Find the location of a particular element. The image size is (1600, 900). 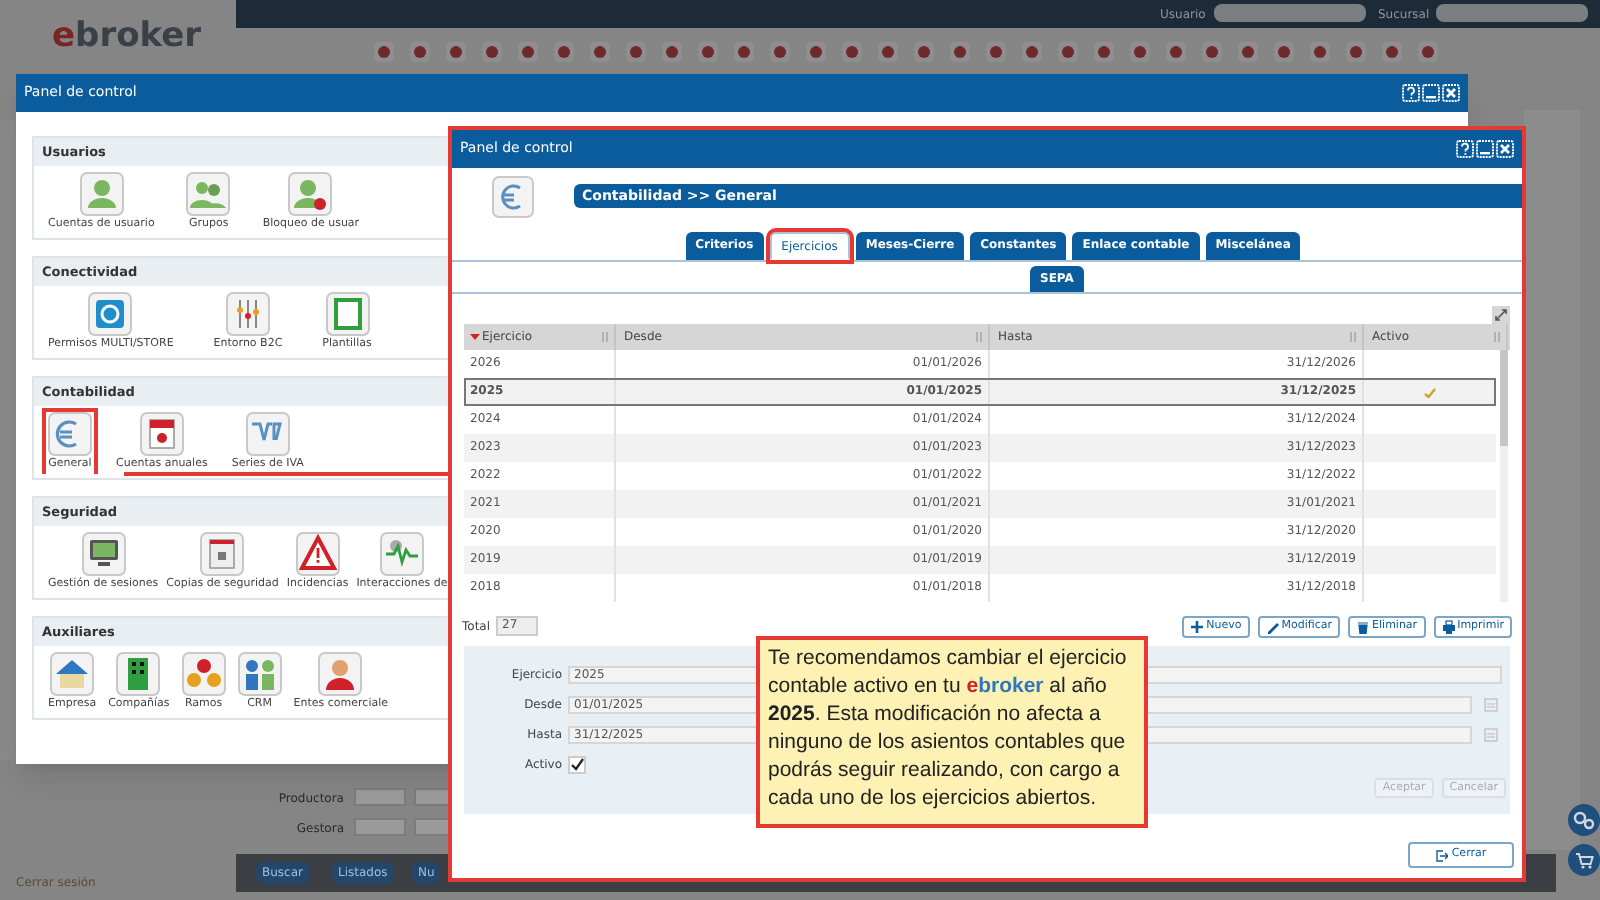

pencil-icon is located at coordinates (1272, 626).